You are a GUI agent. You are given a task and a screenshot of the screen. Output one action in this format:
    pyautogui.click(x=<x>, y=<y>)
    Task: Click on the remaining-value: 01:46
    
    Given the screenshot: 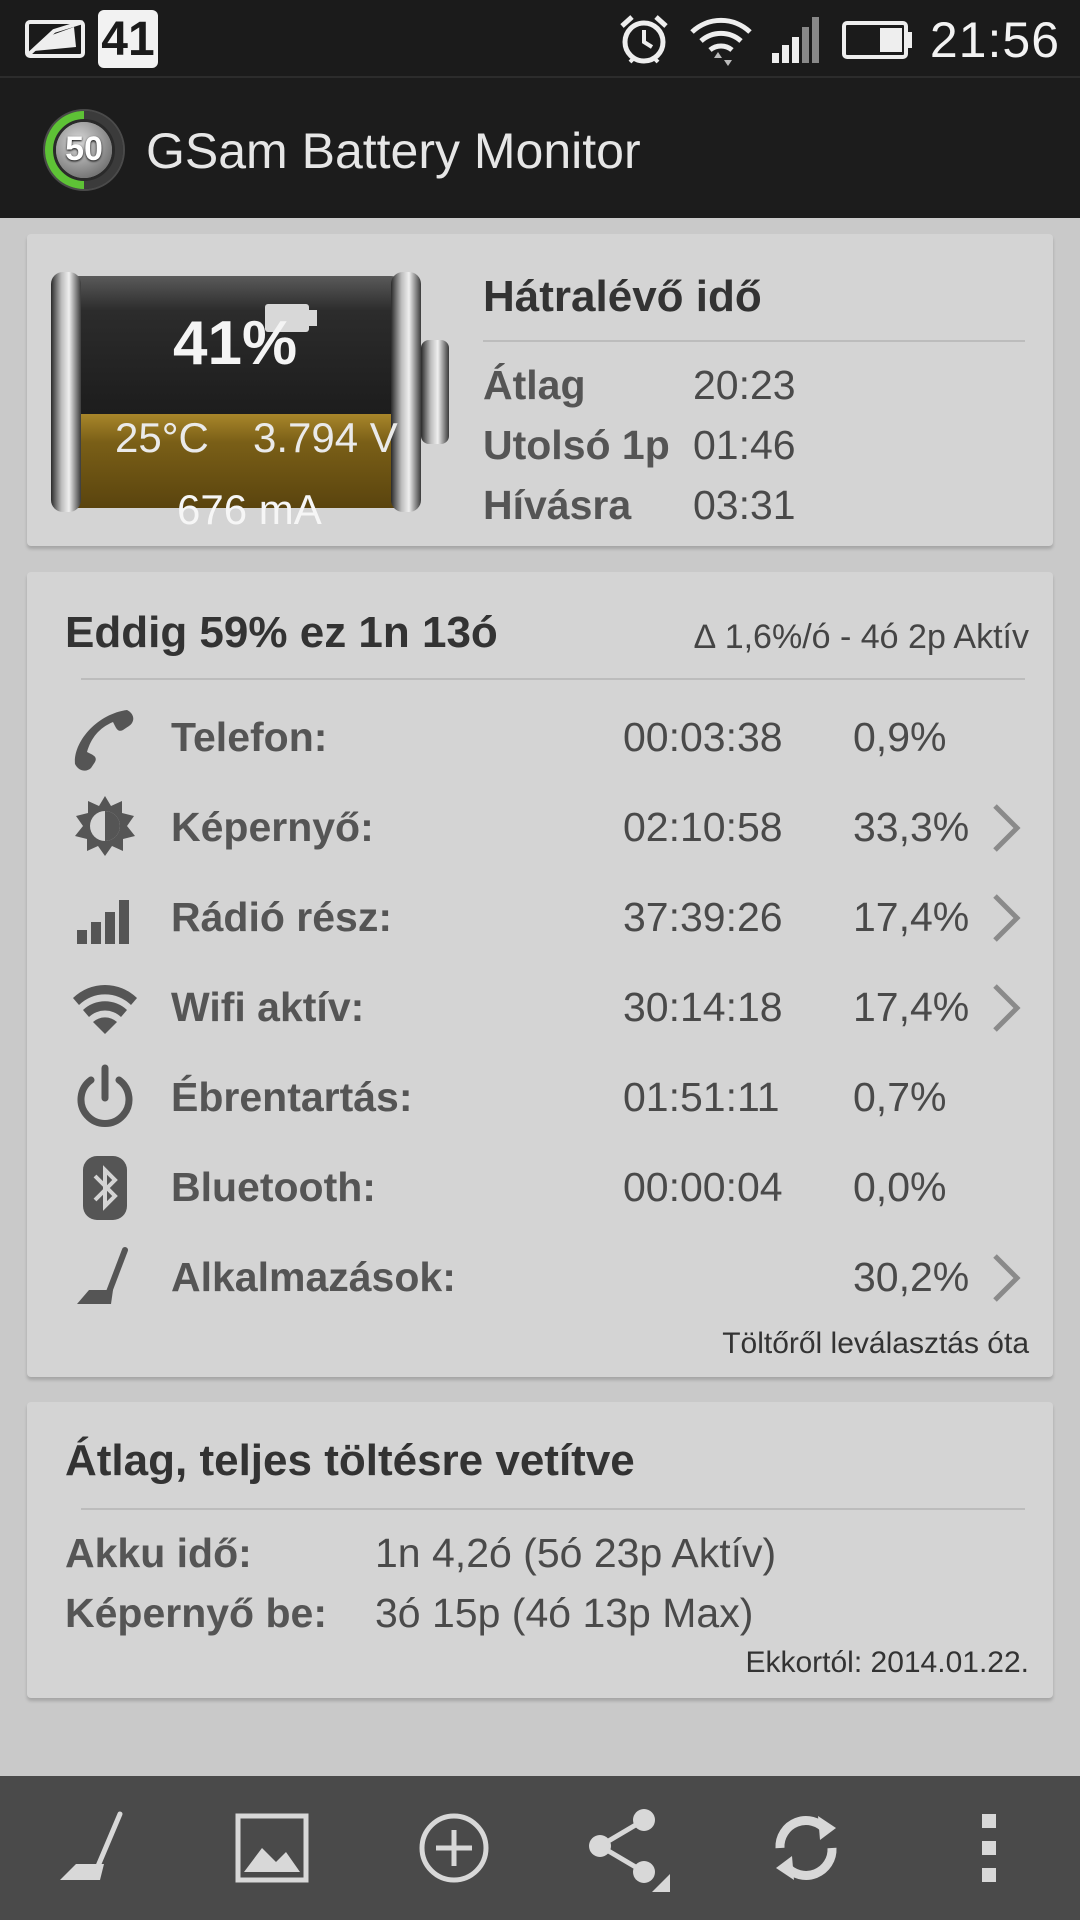 What is the action you would take?
    pyautogui.click(x=744, y=445)
    